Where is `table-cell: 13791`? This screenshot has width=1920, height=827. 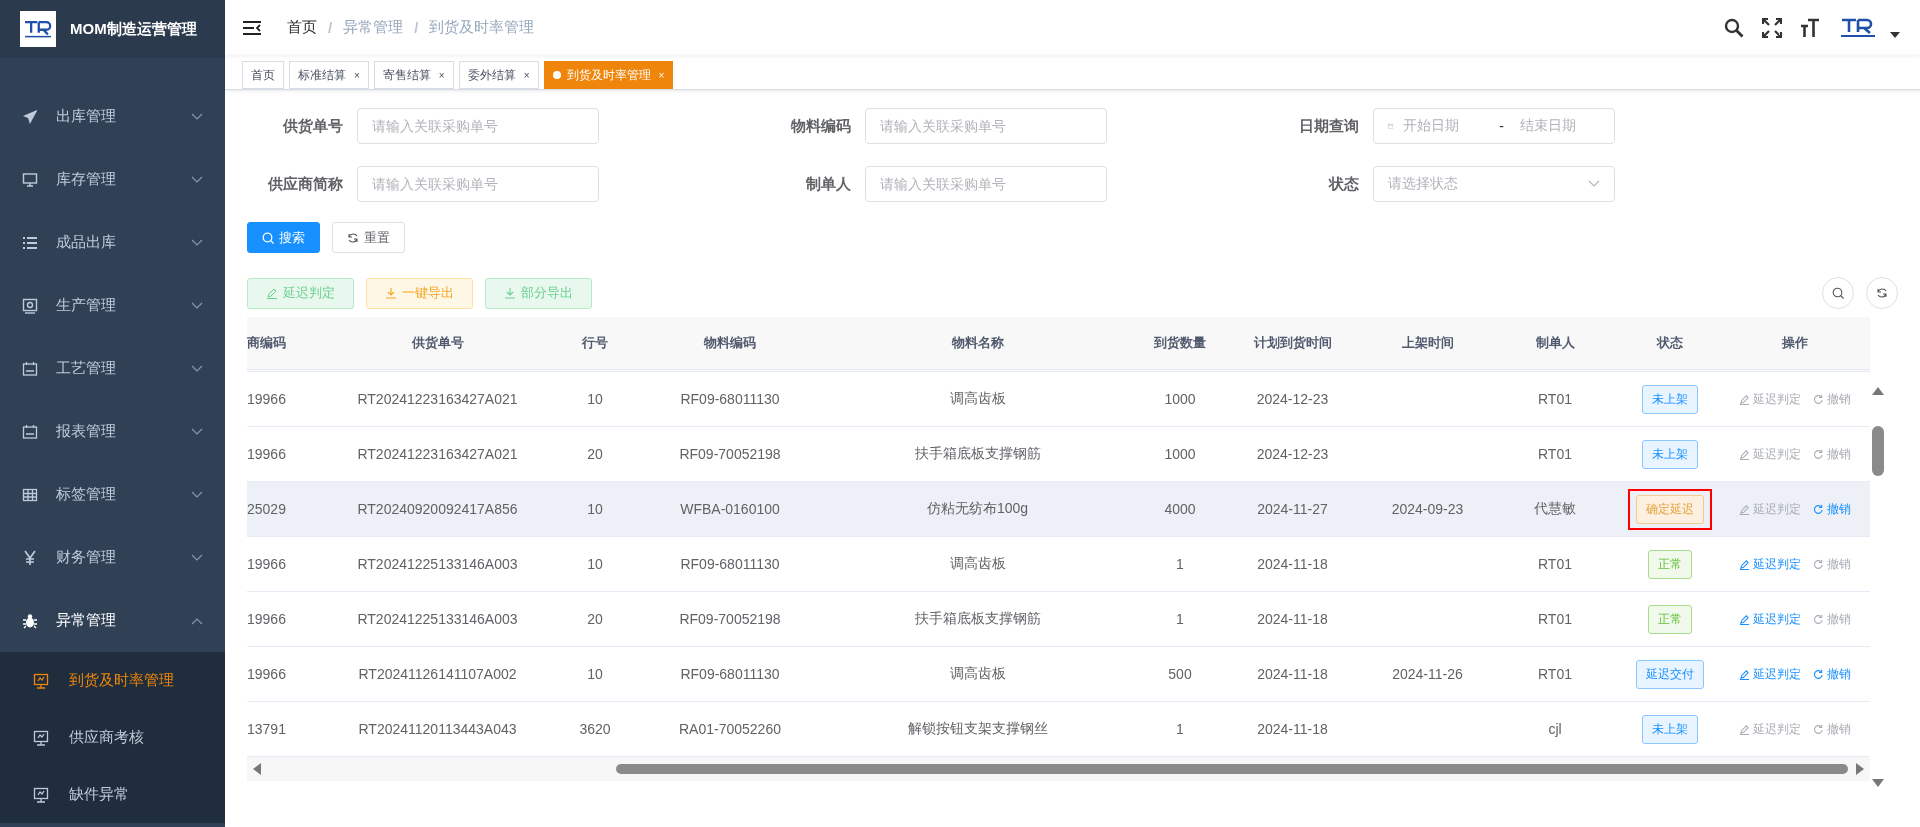 table-cell: 13791 is located at coordinates (266, 729).